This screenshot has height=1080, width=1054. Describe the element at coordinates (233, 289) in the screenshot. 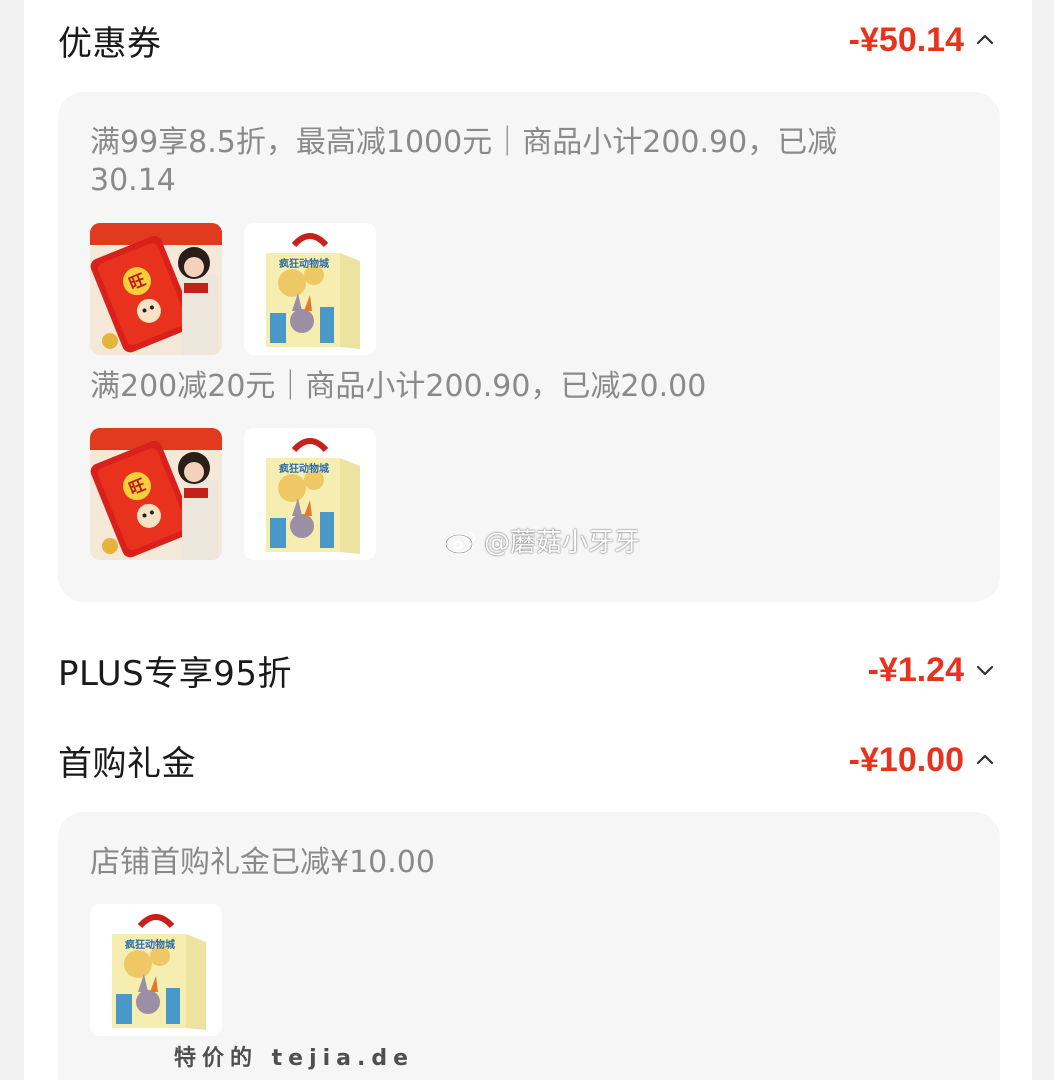

I see `coupon-rule-1-products: 旺 疯狂动物城` at that location.